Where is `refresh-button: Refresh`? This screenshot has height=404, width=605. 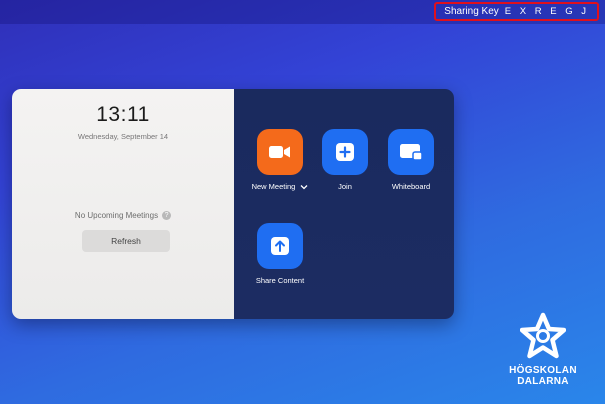 refresh-button: Refresh is located at coordinates (126, 241).